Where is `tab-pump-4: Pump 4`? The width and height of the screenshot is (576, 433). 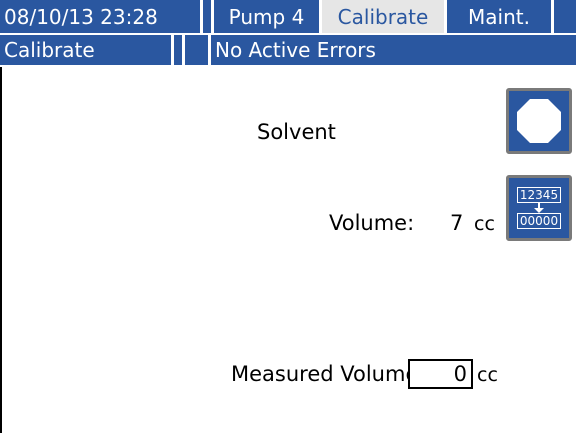
tab-pump-4: Pump 4 is located at coordinates (266, 16).